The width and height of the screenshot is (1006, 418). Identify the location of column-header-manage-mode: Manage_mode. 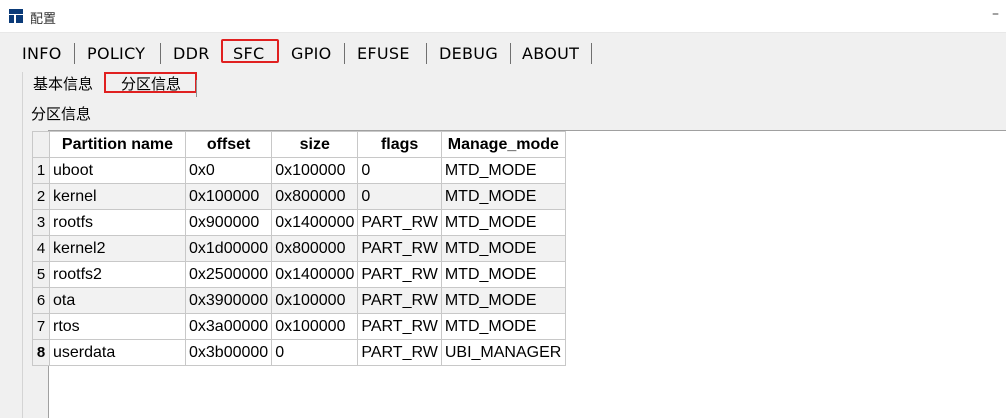
(503, 144).